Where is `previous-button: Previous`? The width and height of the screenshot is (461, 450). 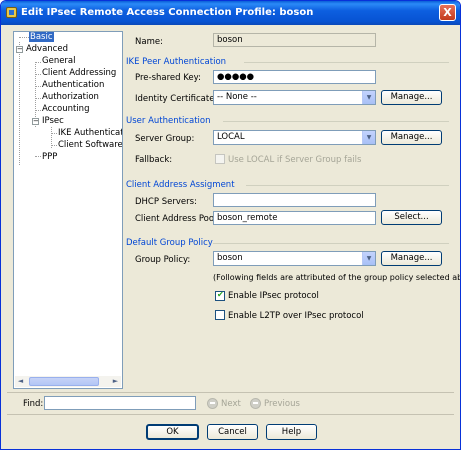 previous-button: Previous is located at coordinates (282, 404).